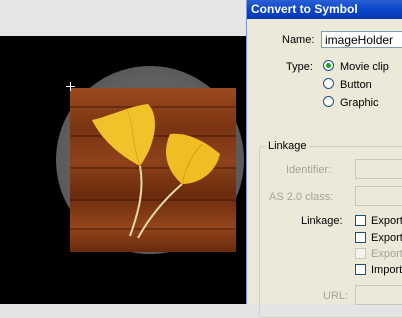 Image resolution: width=402 pixels, height=318 pixels. I want to click on type-label: Type:, so click(299, 67).